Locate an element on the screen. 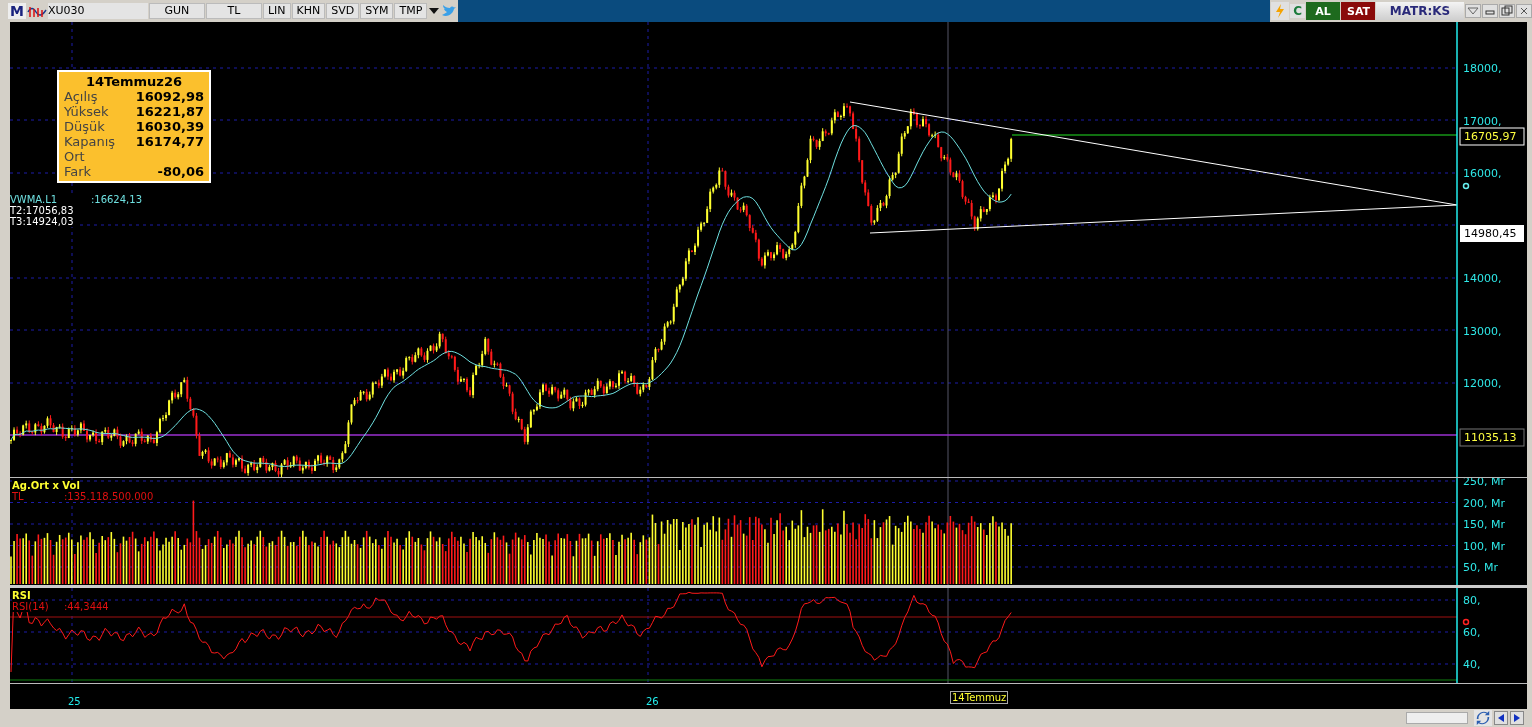 The width and height of the screenshot is (1532, 727). sync-icon is located at coordinates (1483, 718).